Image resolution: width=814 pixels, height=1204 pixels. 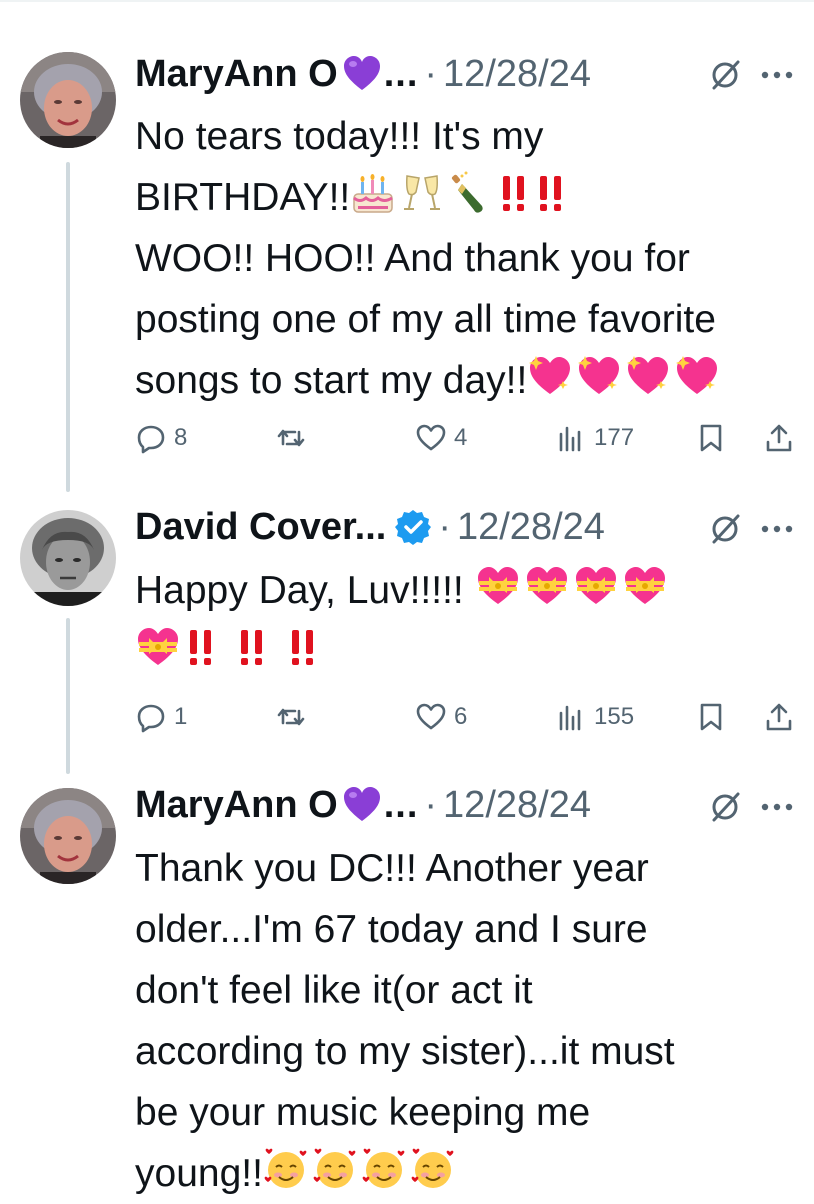 What do you see at coordinates (181, 716) in the screenshot?
I see `reply-count: 1` at bounding box center [181, 716].